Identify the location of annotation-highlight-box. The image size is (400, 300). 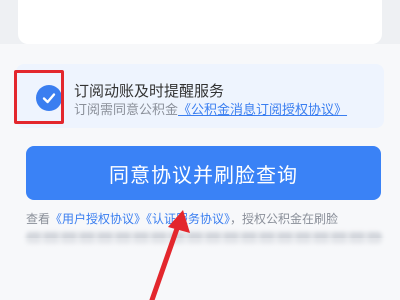
(39, 97).